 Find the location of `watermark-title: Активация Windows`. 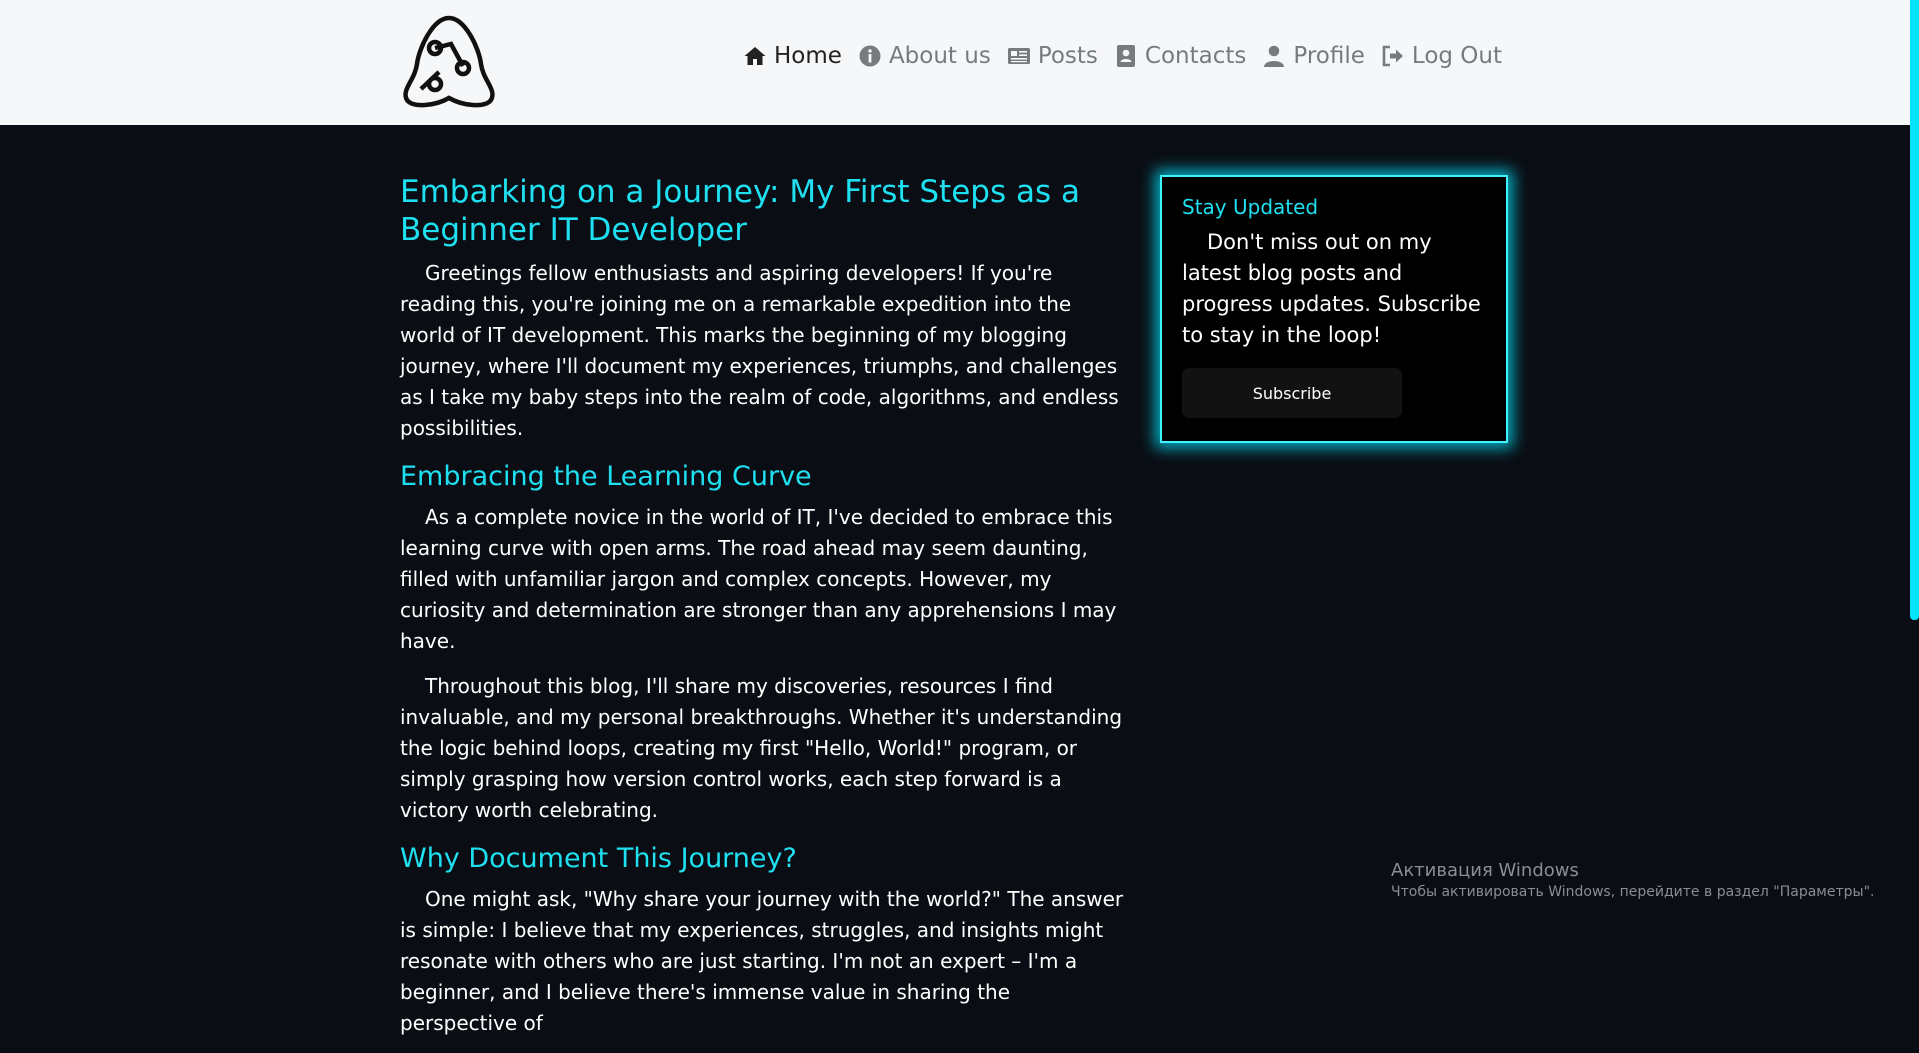

watermark-title: Активация Windows is located at coordinates (1485, 870).